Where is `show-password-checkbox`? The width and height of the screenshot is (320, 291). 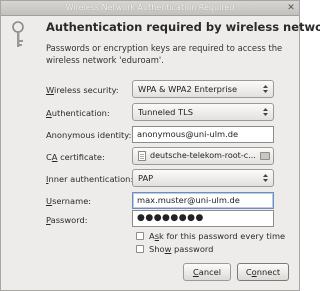
show-password-checkbox is located at coordinates (140, 249).